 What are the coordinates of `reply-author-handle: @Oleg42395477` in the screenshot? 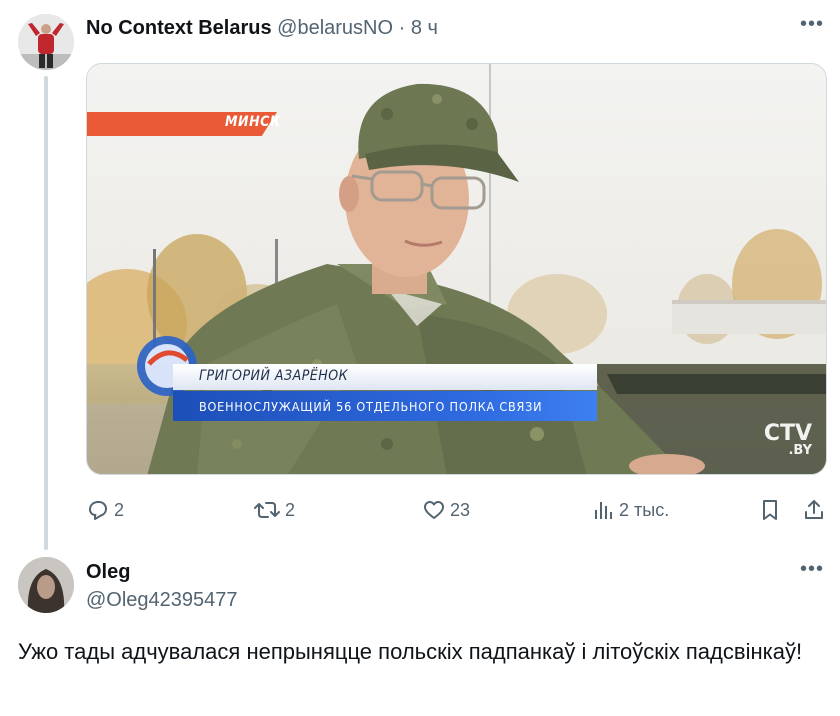 It's located at (162, 600).